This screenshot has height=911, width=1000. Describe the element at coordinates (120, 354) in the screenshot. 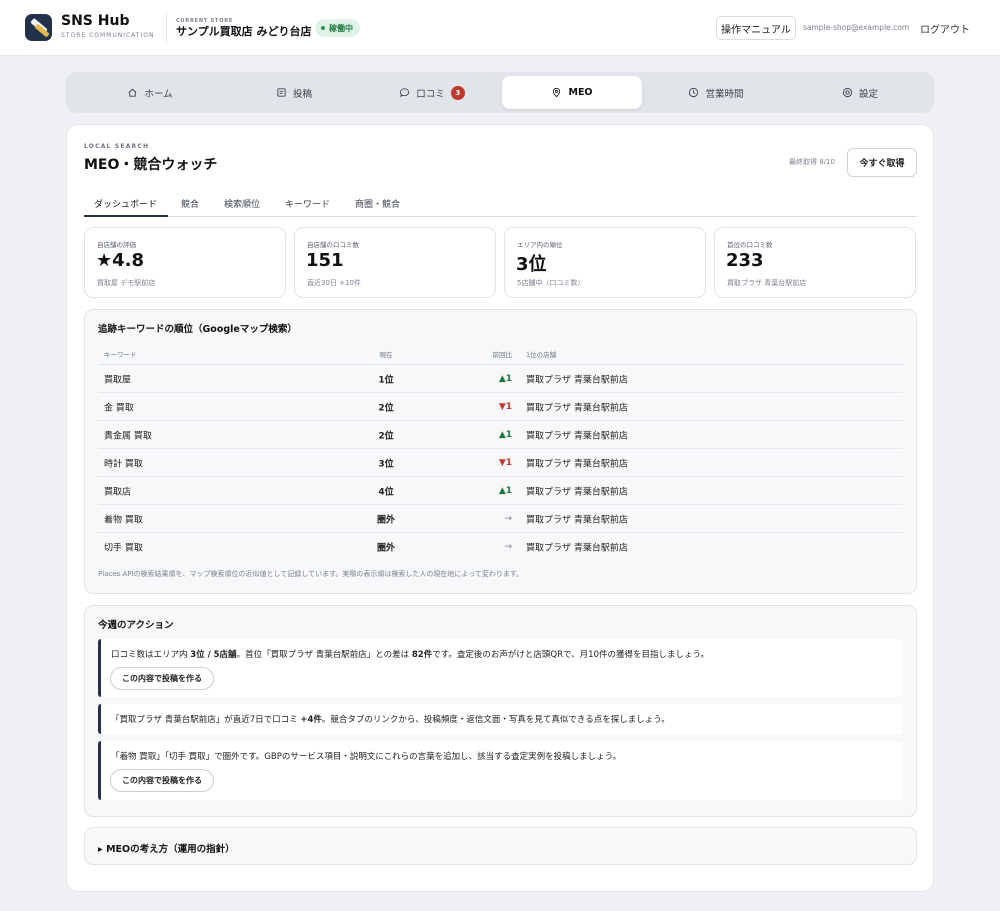

I see `col-keyword: キーワード` at that location.